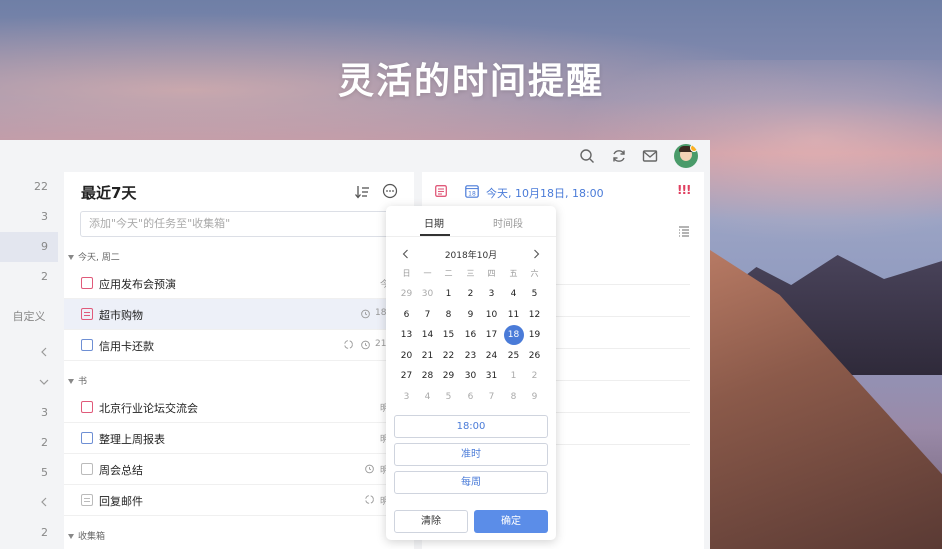  Describe the element at coordinates (29, 247) in the screenshot. I see `sidebar-count-active: 9` at that location.